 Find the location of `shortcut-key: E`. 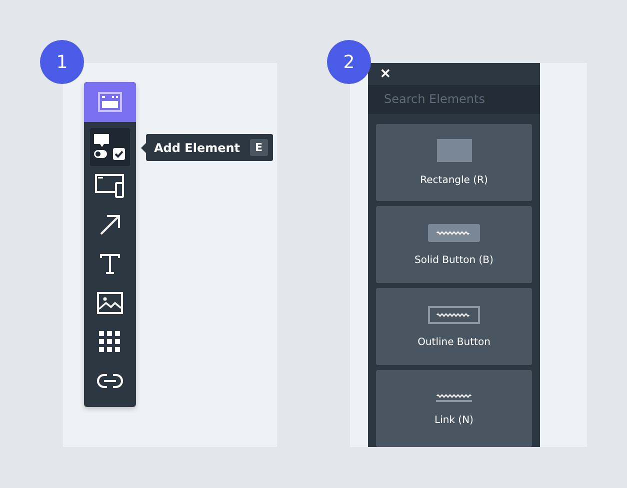

shortcut-key: E is located at coordinates (259, 147).